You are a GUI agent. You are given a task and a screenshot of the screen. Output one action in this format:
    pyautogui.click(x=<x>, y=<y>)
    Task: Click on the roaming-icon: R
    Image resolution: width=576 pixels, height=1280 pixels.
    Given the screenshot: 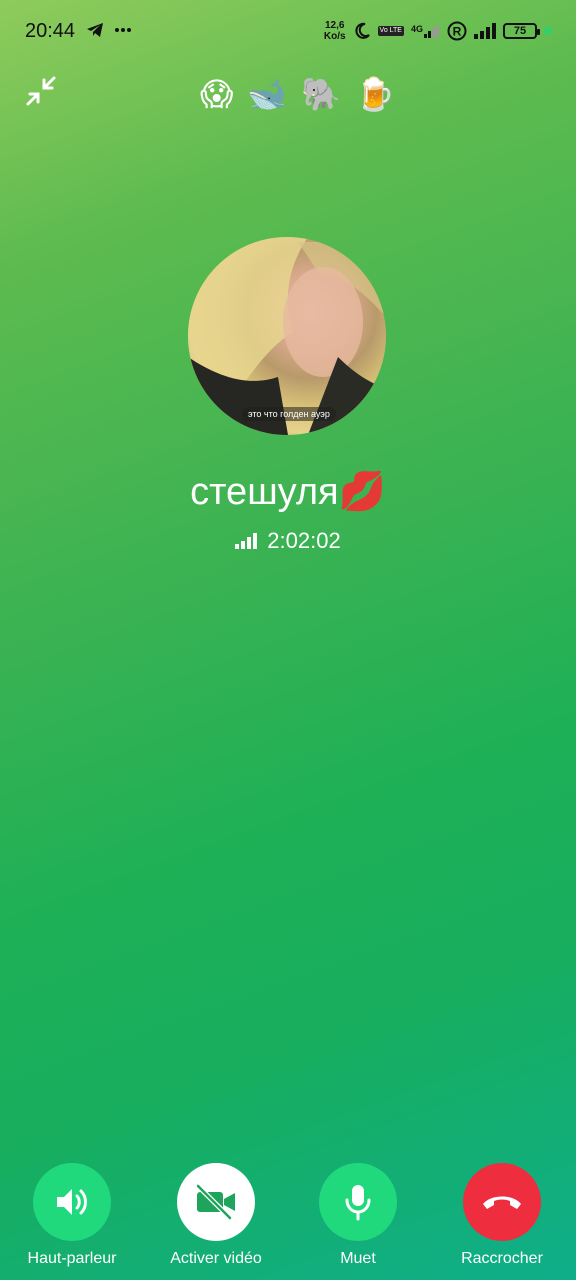 What is the action you would take?
    pyautogui.click(x=457, y=31)
    